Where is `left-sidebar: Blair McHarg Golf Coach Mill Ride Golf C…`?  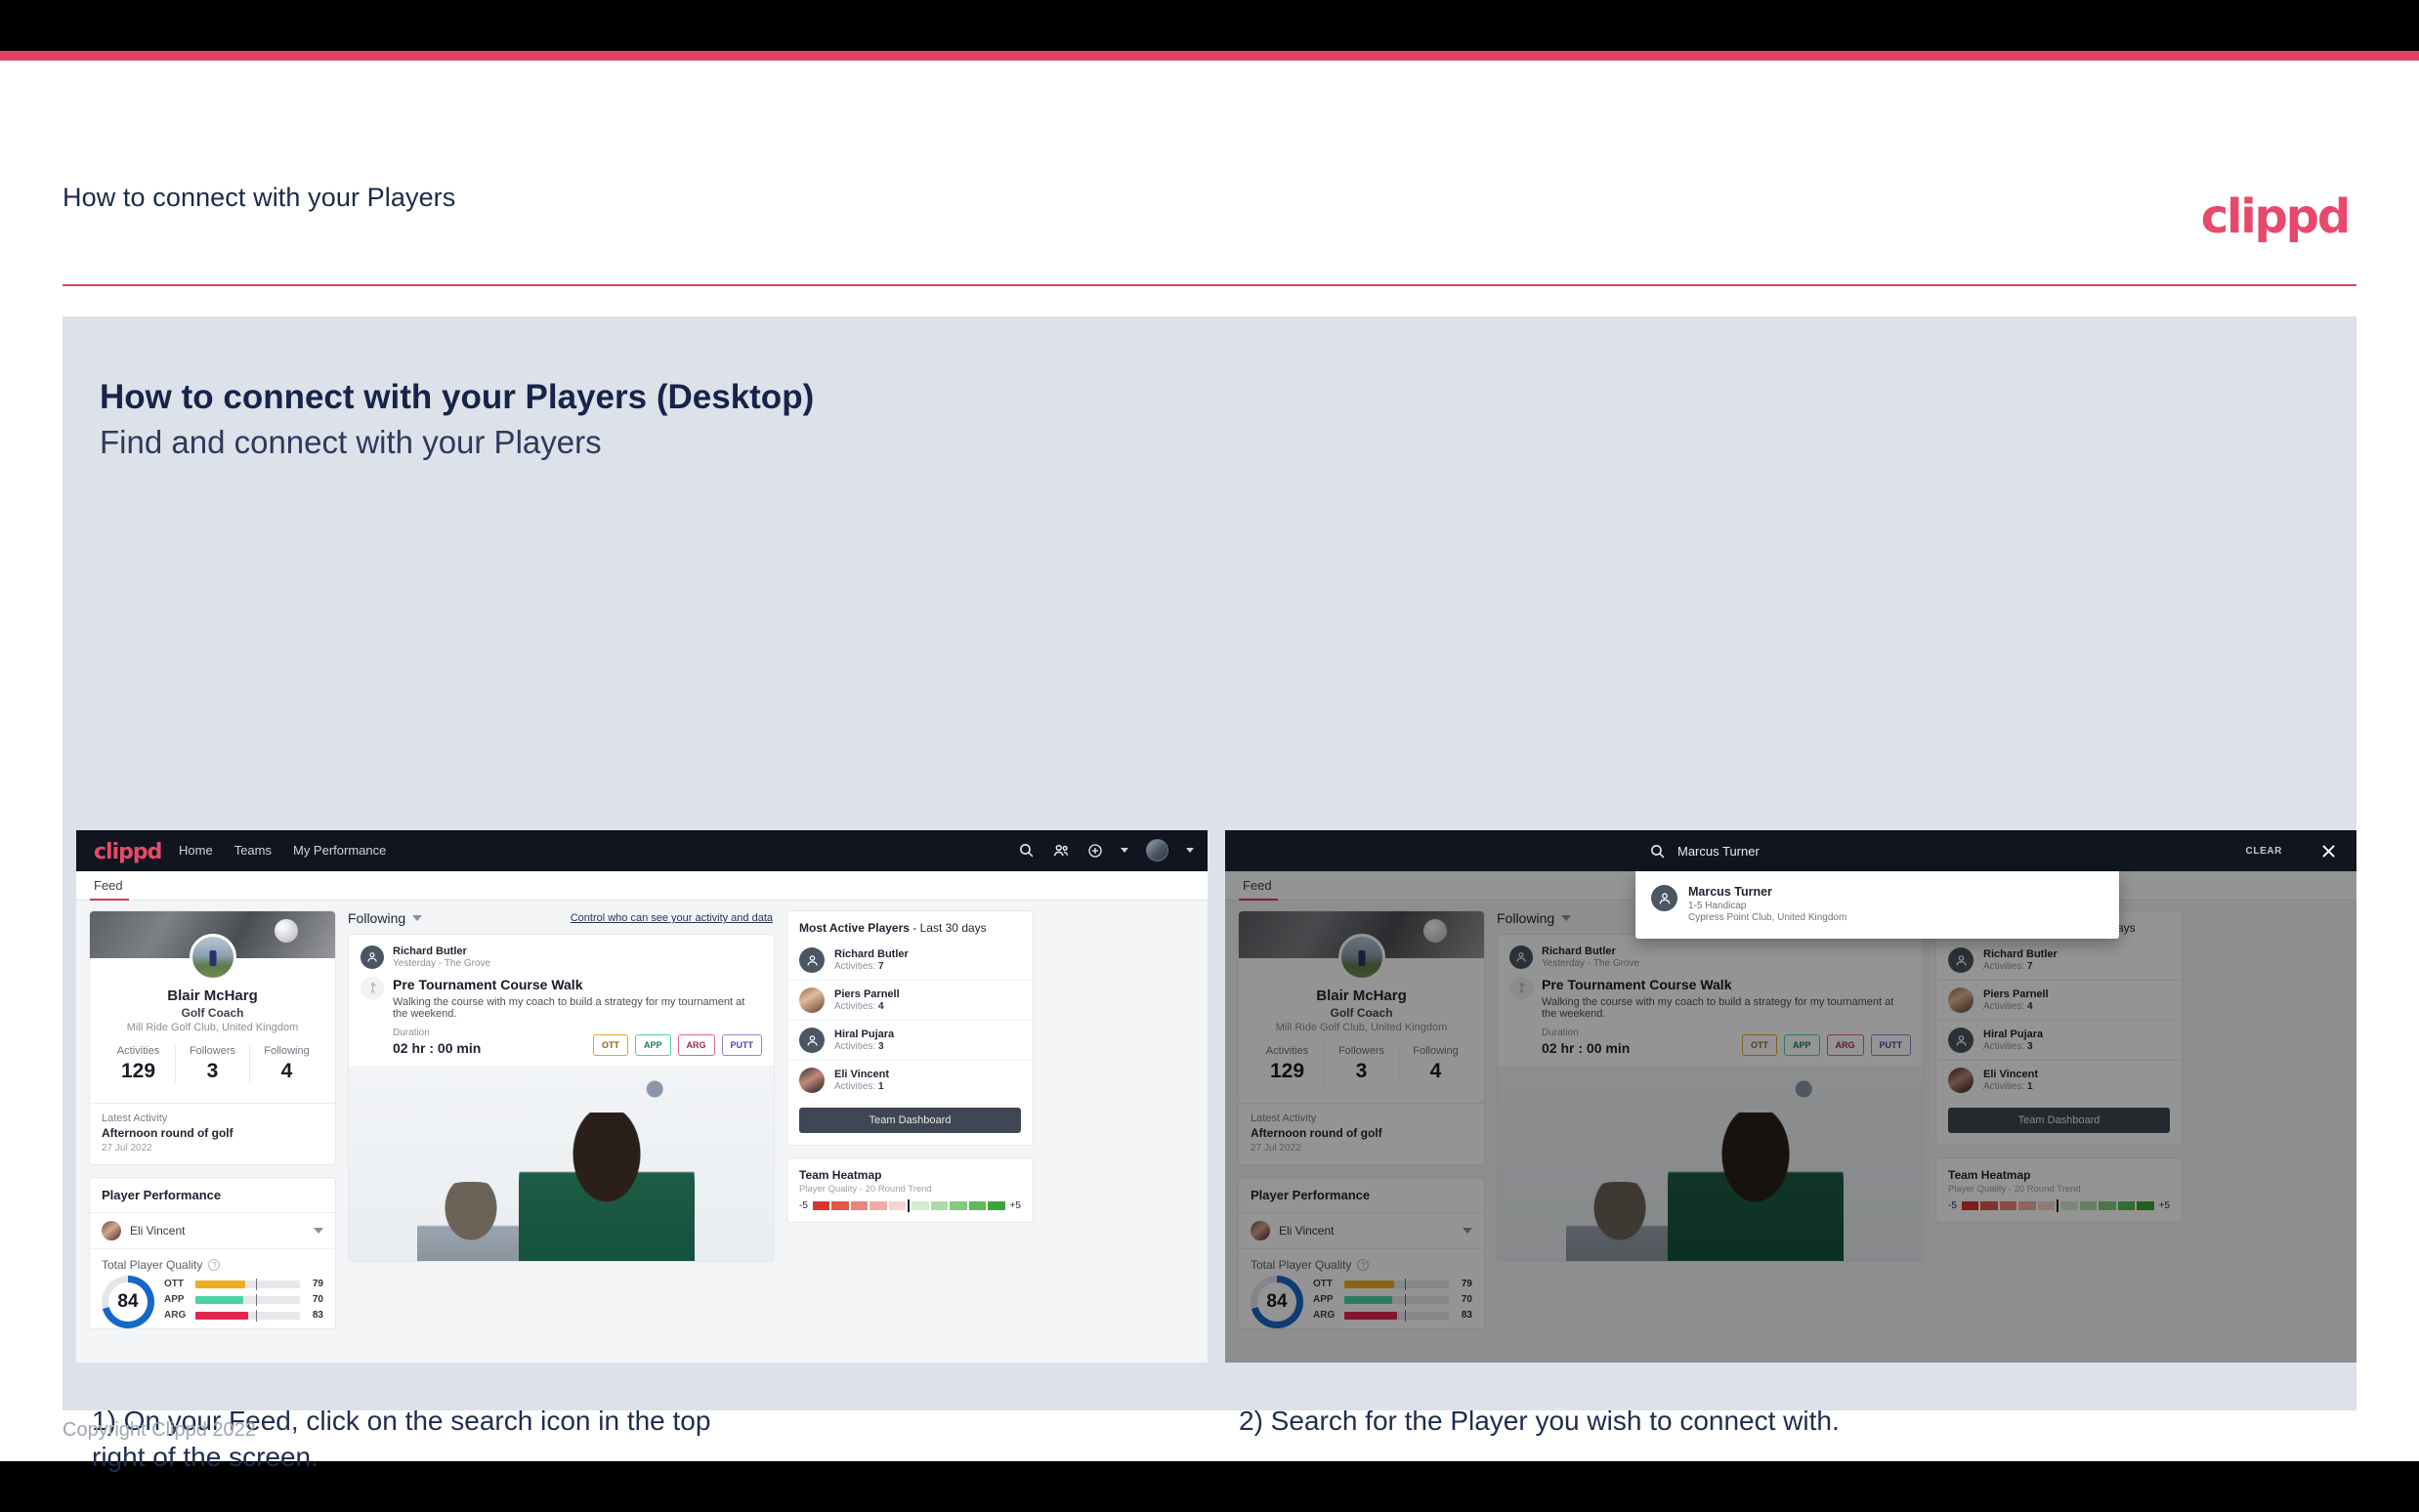 left-sidebar: Blair McHarg Golf Coach Mill Ride Golf C… is located at coordinates (212, 1119).